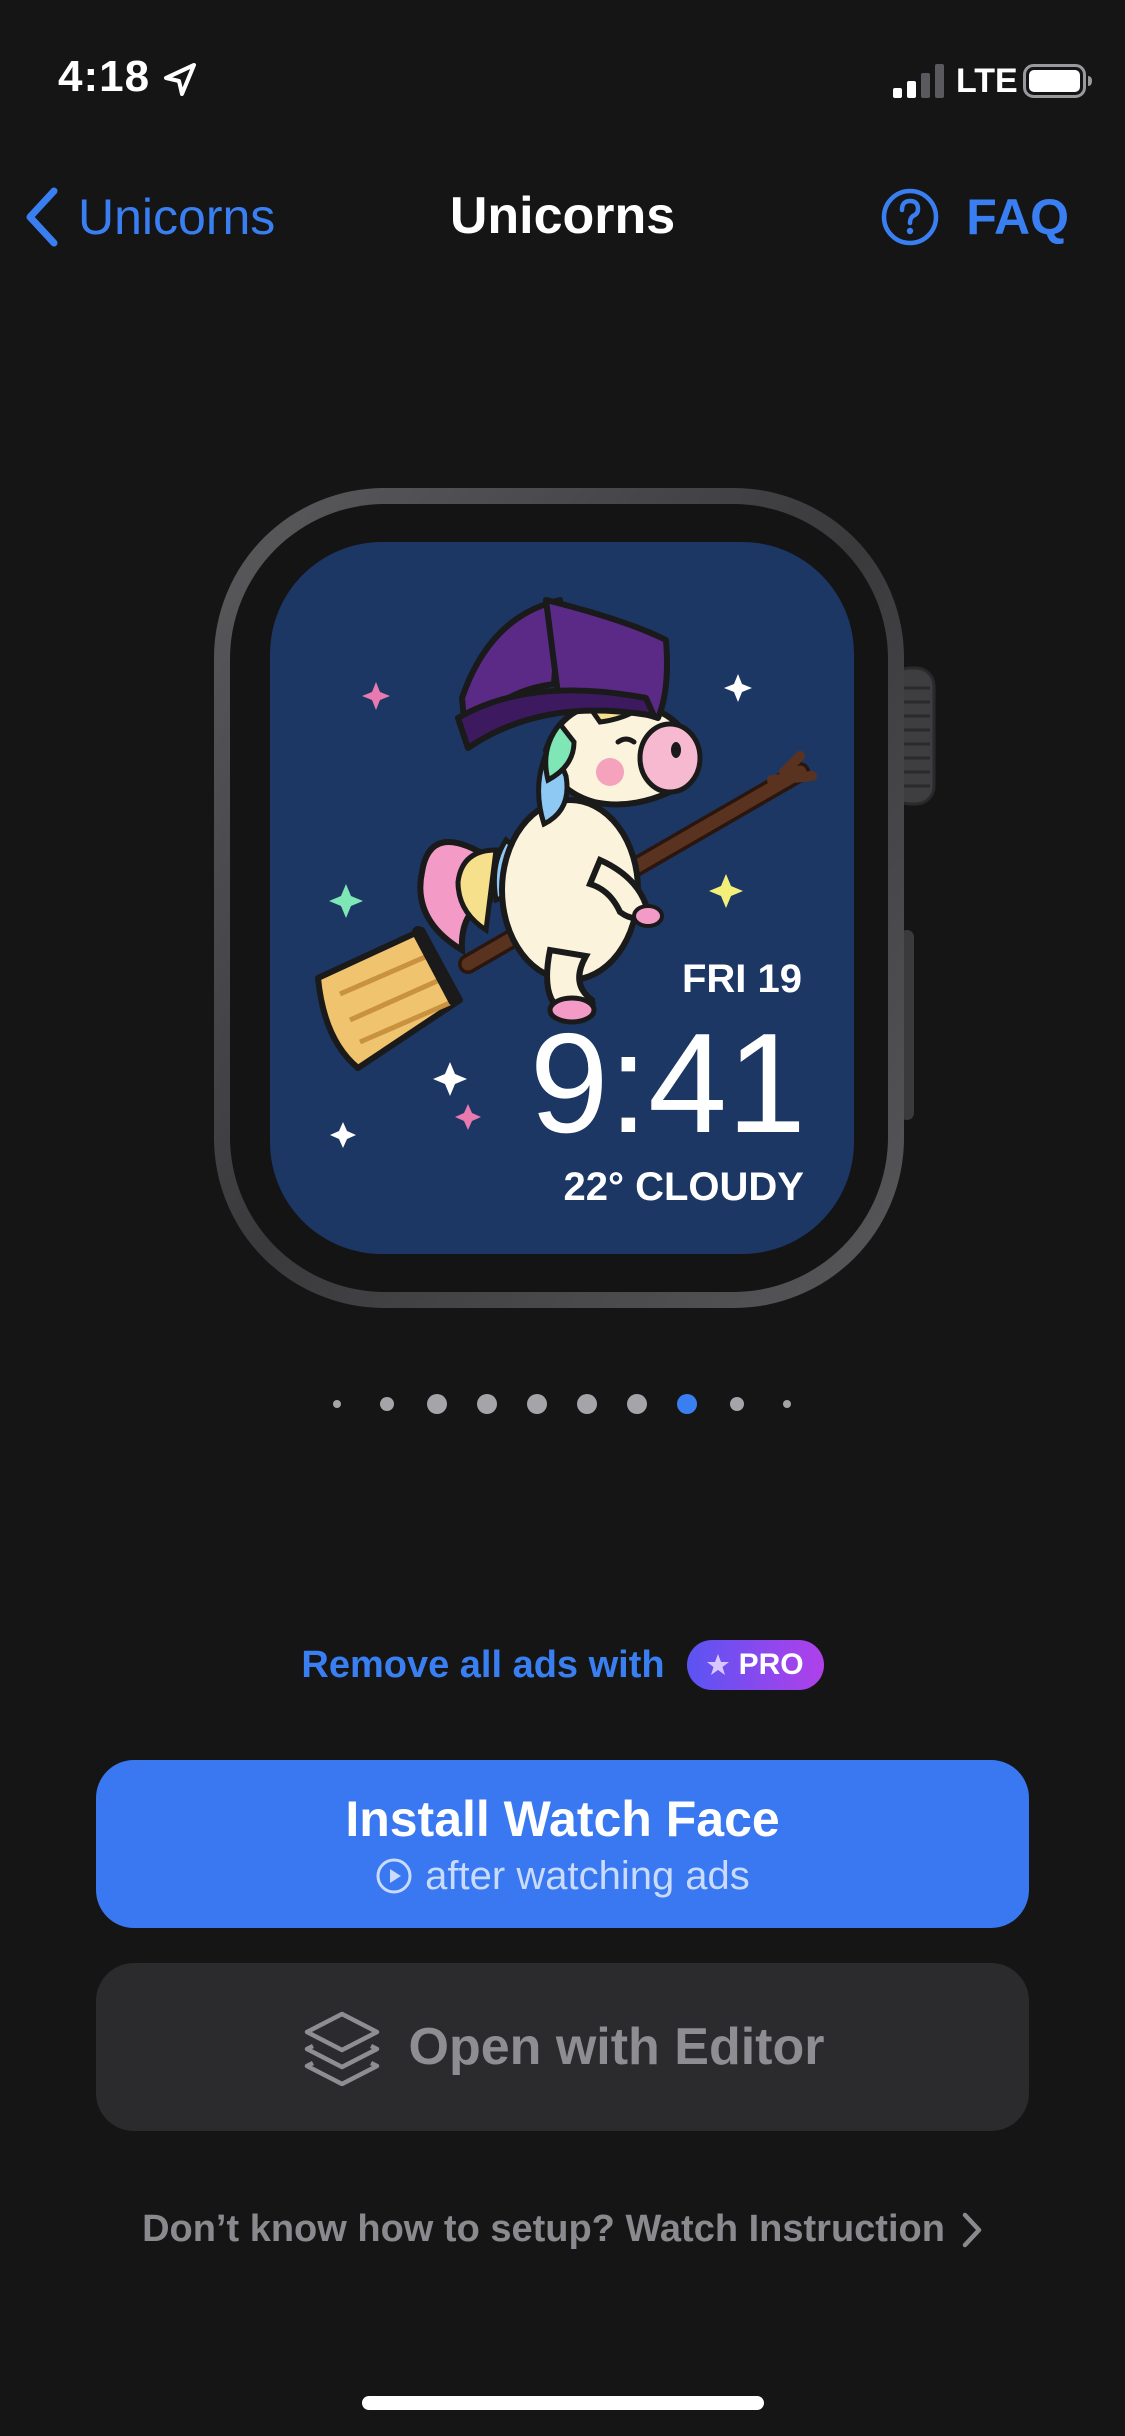  I want to click on cellular-signal-icon, so click(918, 81).